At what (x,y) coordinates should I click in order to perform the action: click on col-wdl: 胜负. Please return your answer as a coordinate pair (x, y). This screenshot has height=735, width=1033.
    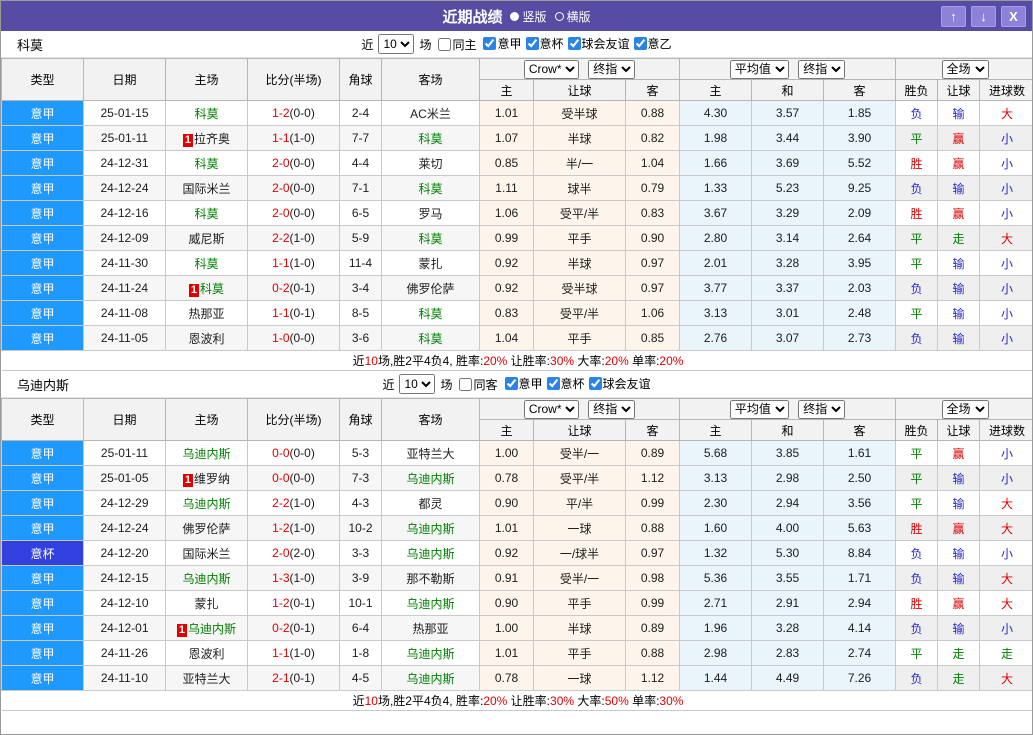
    Looking at the image, I should click on (917, 90).